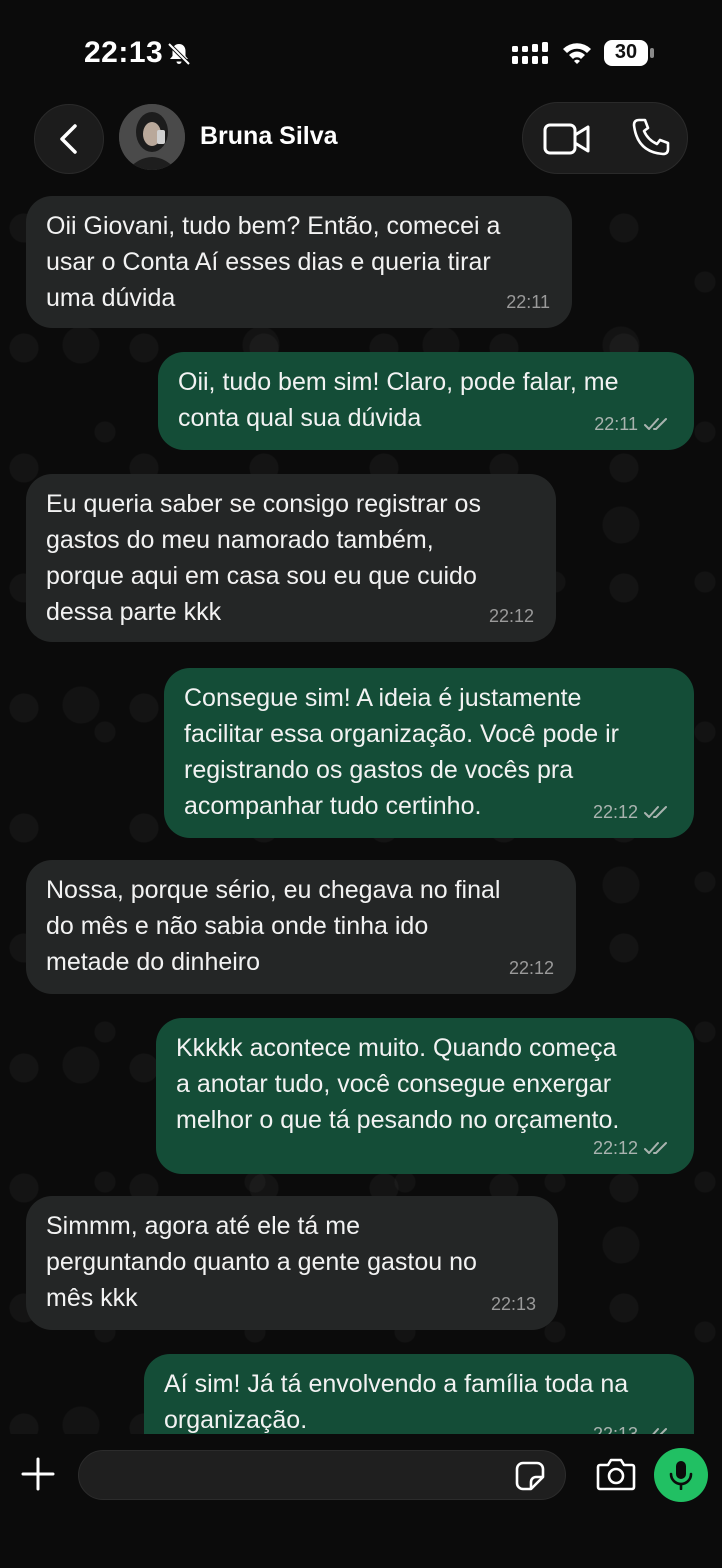  Describe the element at coordinates (361, 50) in the screenshot. I see `status-bar: 22:13 30` at that location.